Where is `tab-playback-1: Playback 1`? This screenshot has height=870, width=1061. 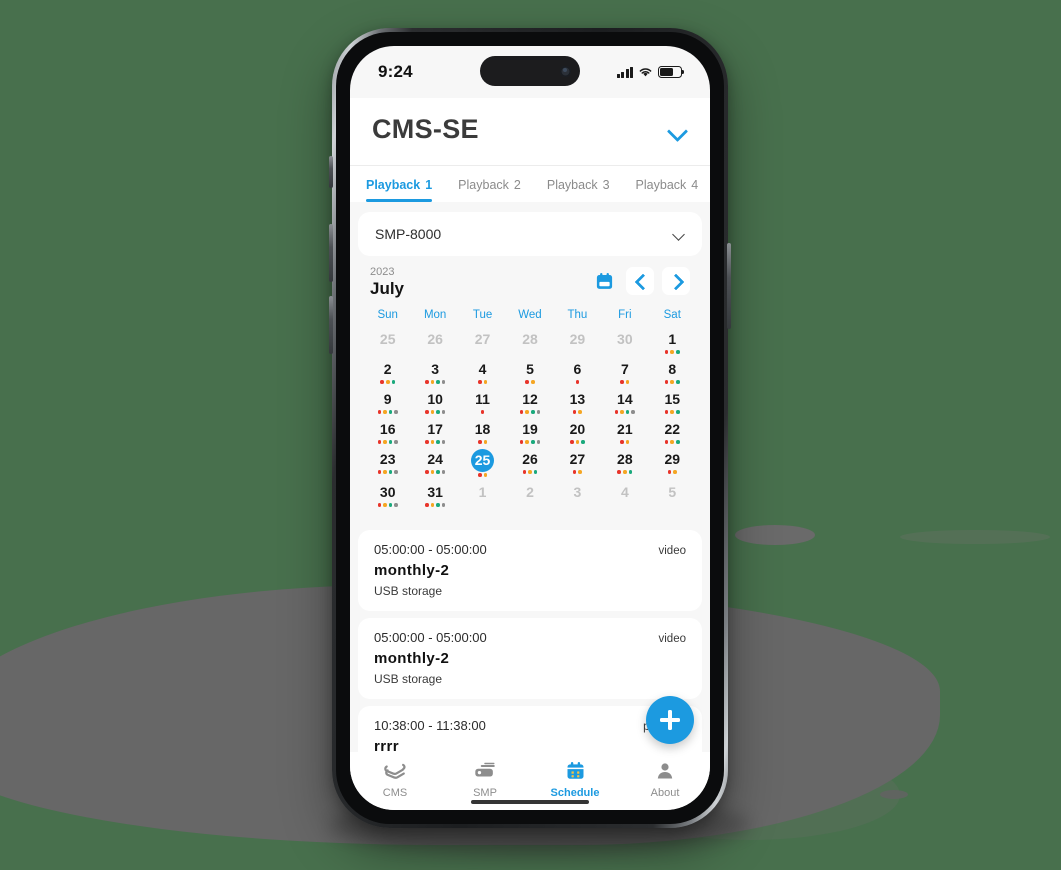
tab-playback-1: Playback 1 is located at coordinates (399, 184).